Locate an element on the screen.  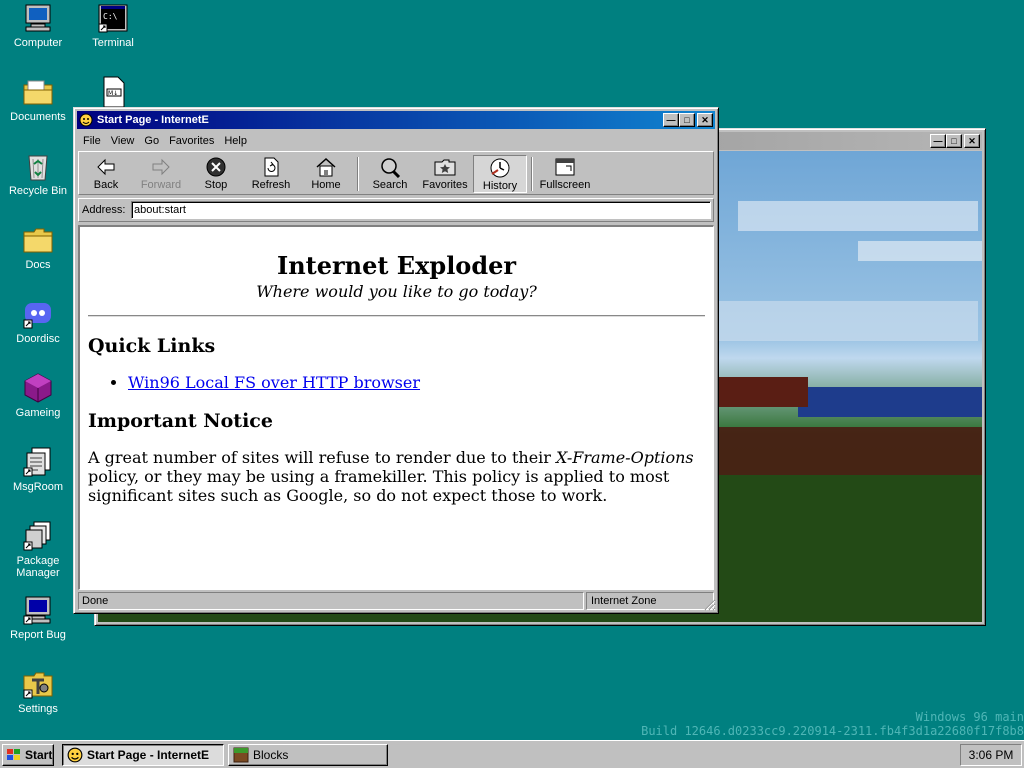
back-button: Back is located at coordinates (106, 174).